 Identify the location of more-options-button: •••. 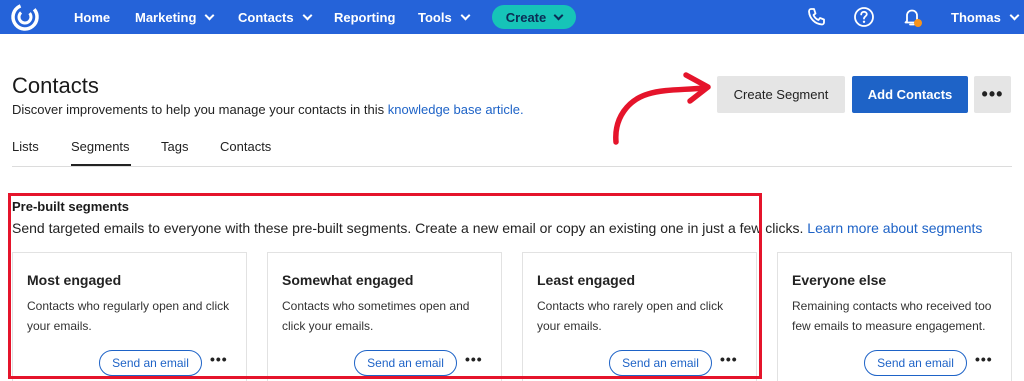
(992, 94).